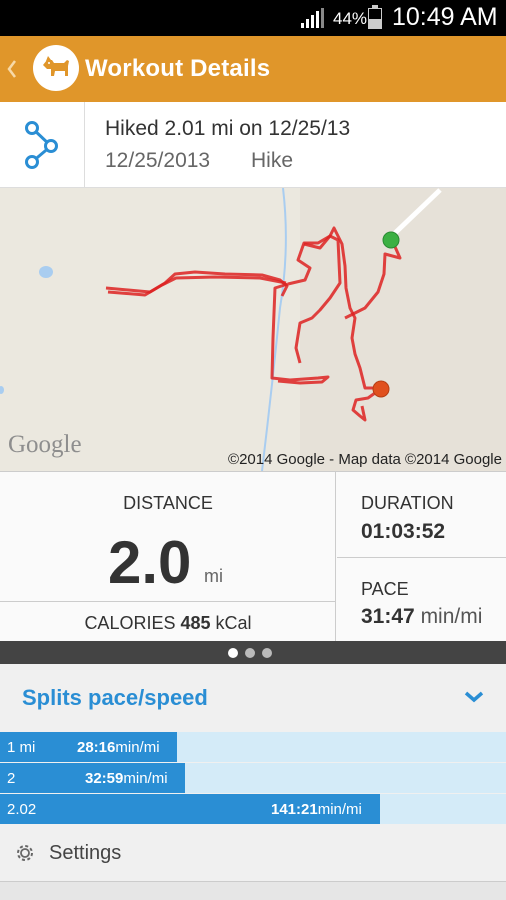  Describe the element at coordinates (403, 531) in the screenshot. I see `duration-value: 01:03:52` at that location.